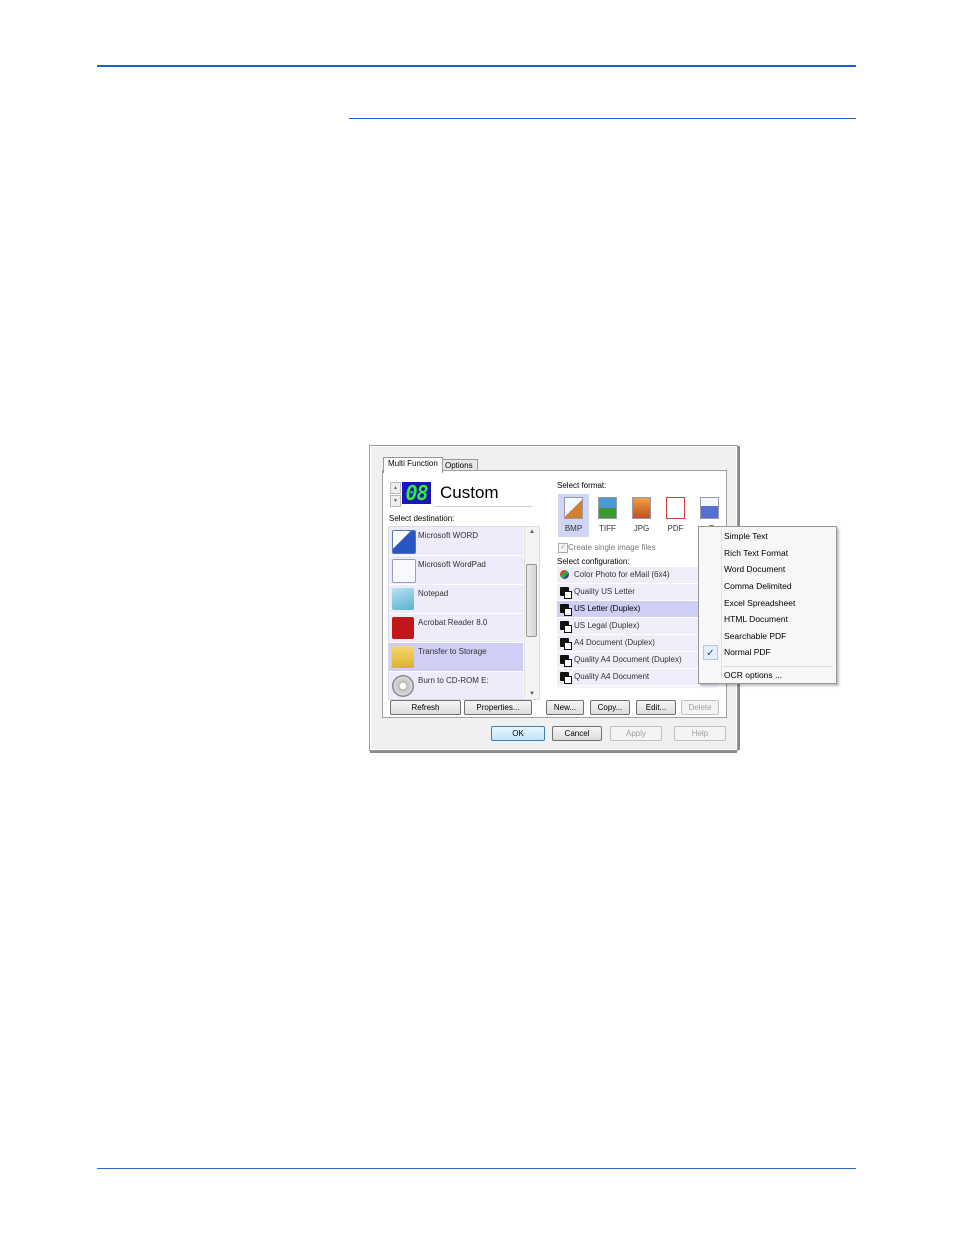  I want to click on scroll-up-icon: ▲, so click(532, 532).